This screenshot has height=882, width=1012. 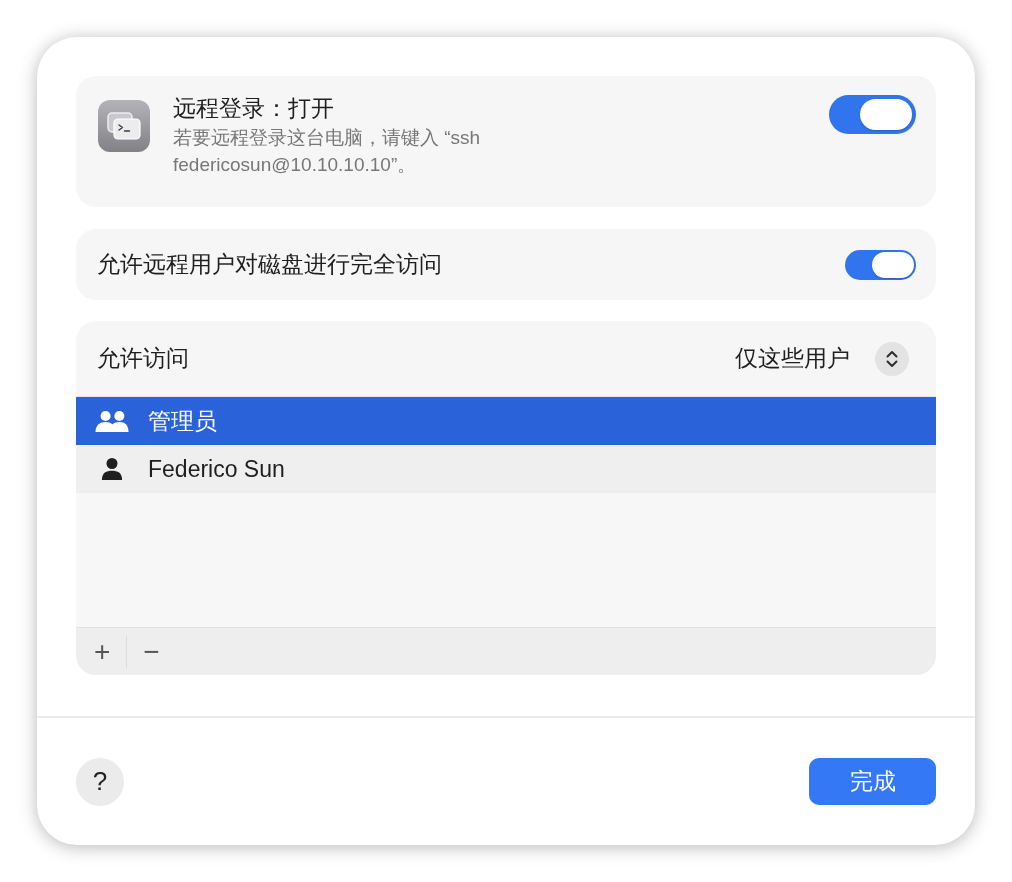 I want to click on disk-access-label: 允许远程用户对磁盘进行完全访问, so click(x=269, y=264).